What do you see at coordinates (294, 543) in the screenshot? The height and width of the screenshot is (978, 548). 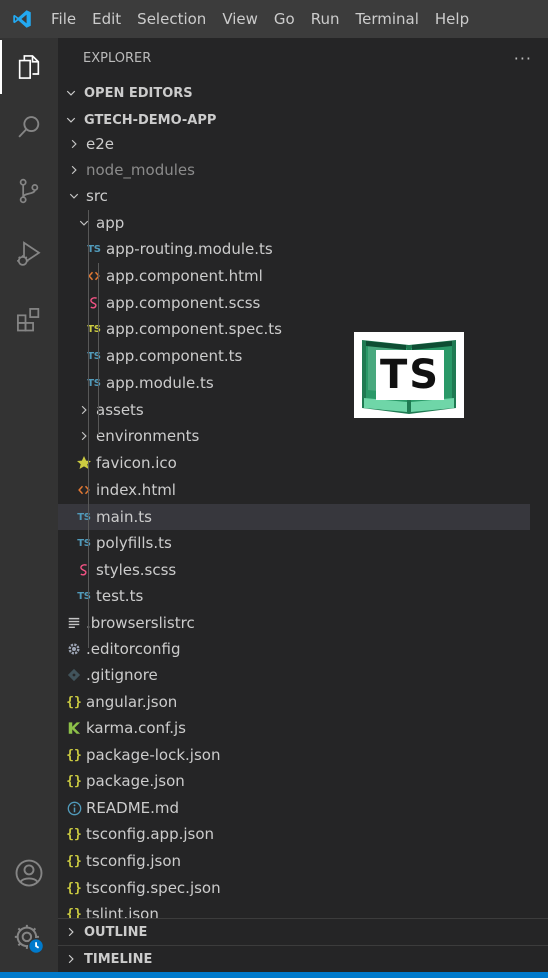 I see `file-polyfills-ts: TS polyfills.ts` at bounding box center [294, 543].